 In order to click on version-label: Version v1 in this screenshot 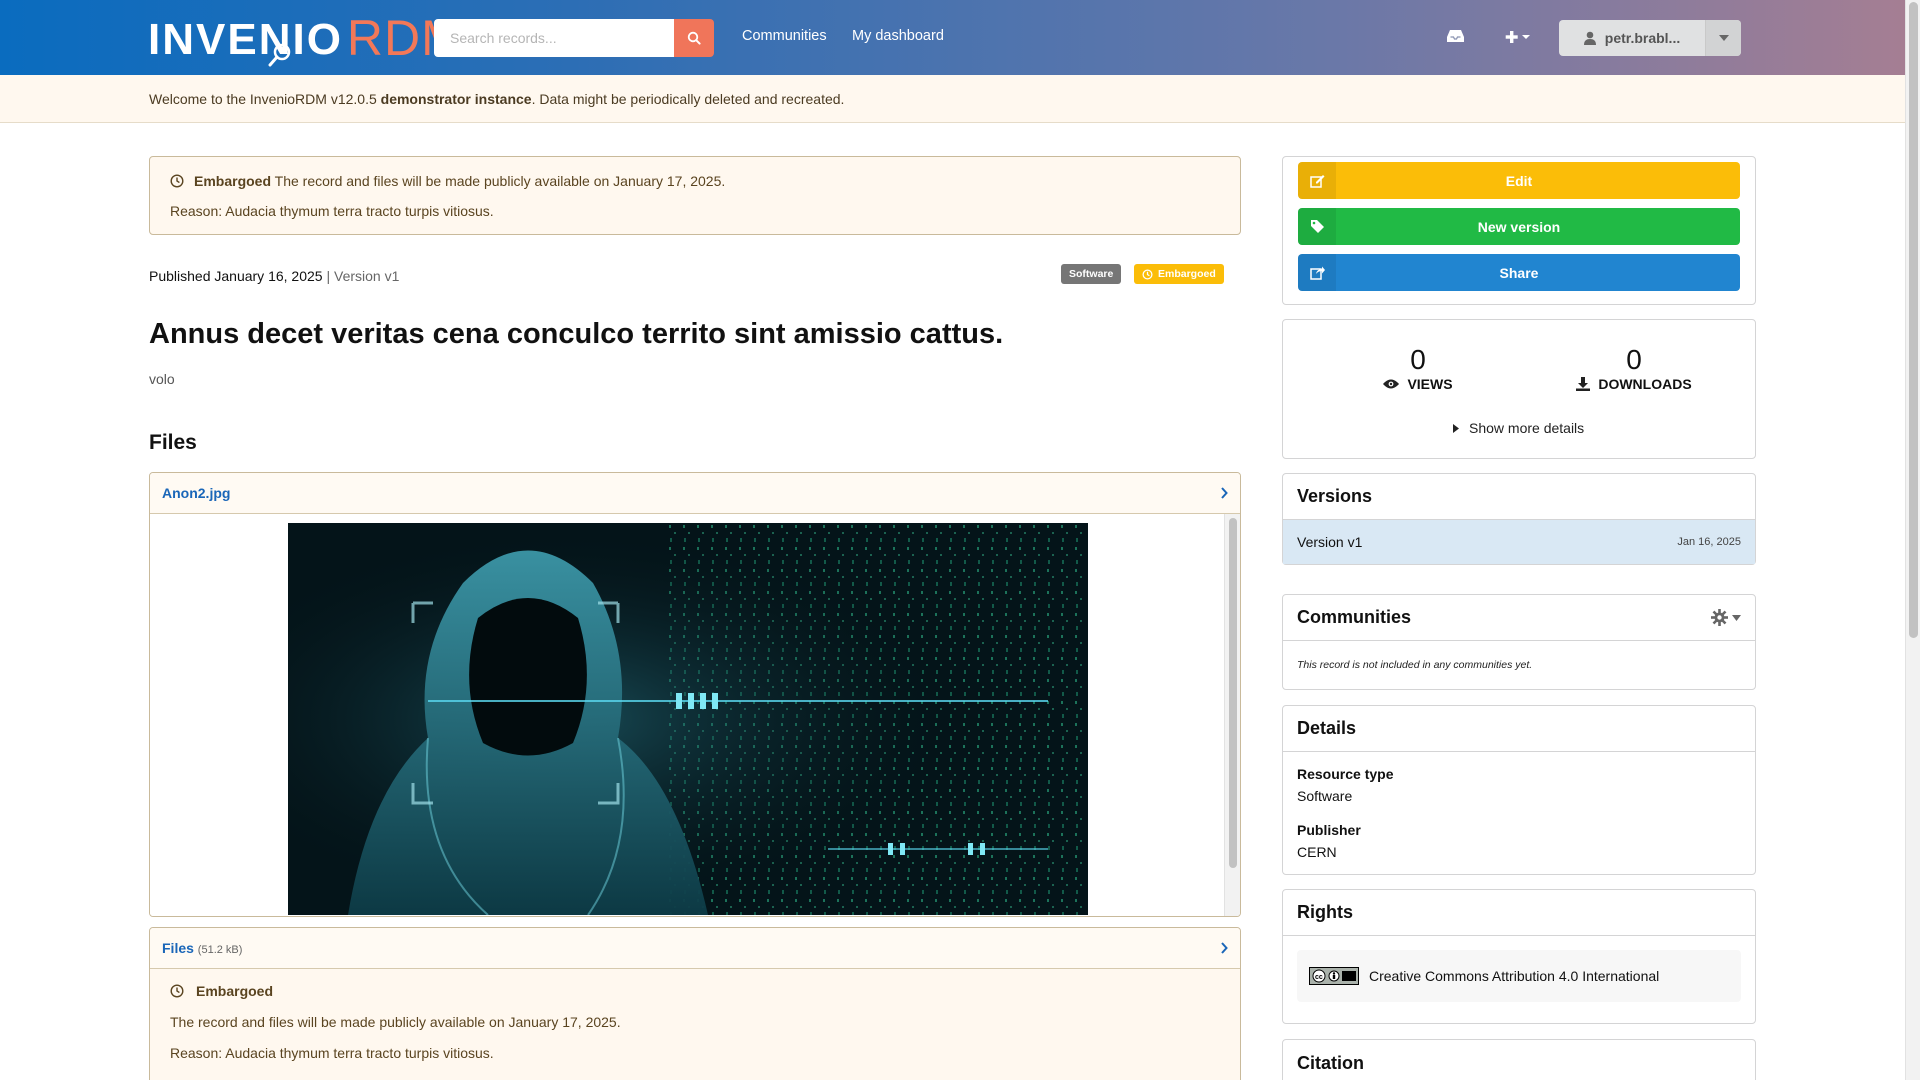, I will do `click(1330, 542)`.